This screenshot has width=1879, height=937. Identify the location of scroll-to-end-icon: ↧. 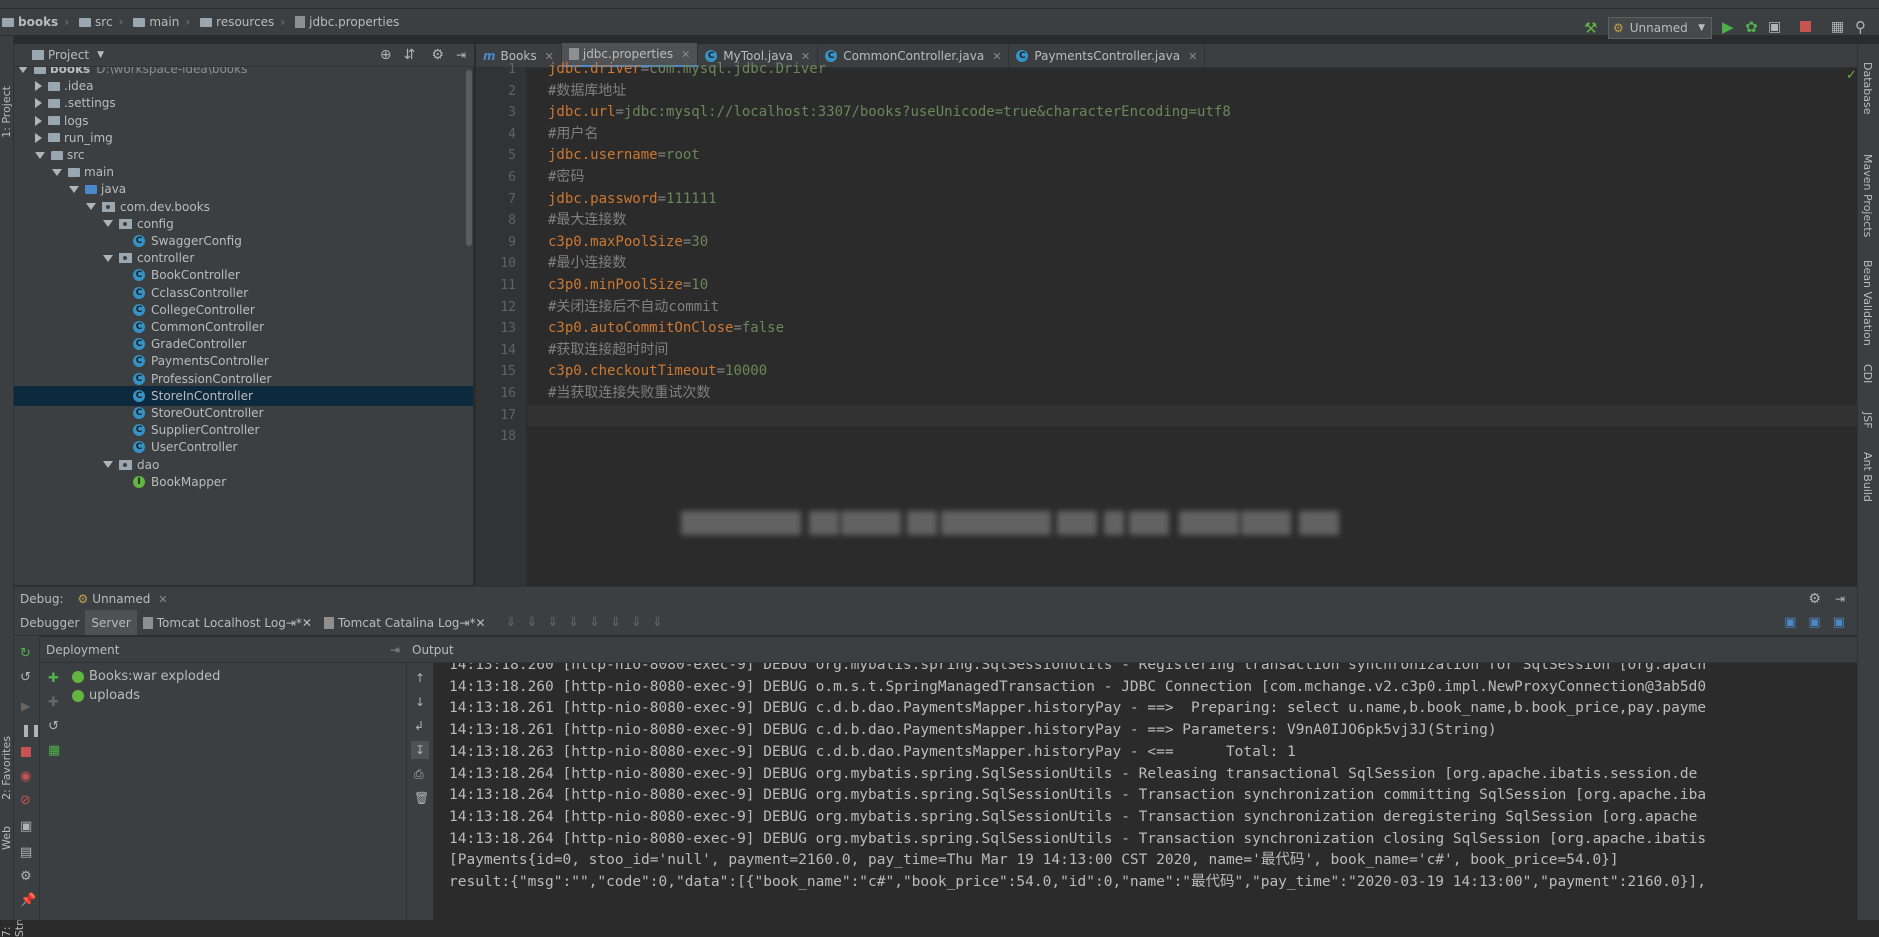
(420, 750).